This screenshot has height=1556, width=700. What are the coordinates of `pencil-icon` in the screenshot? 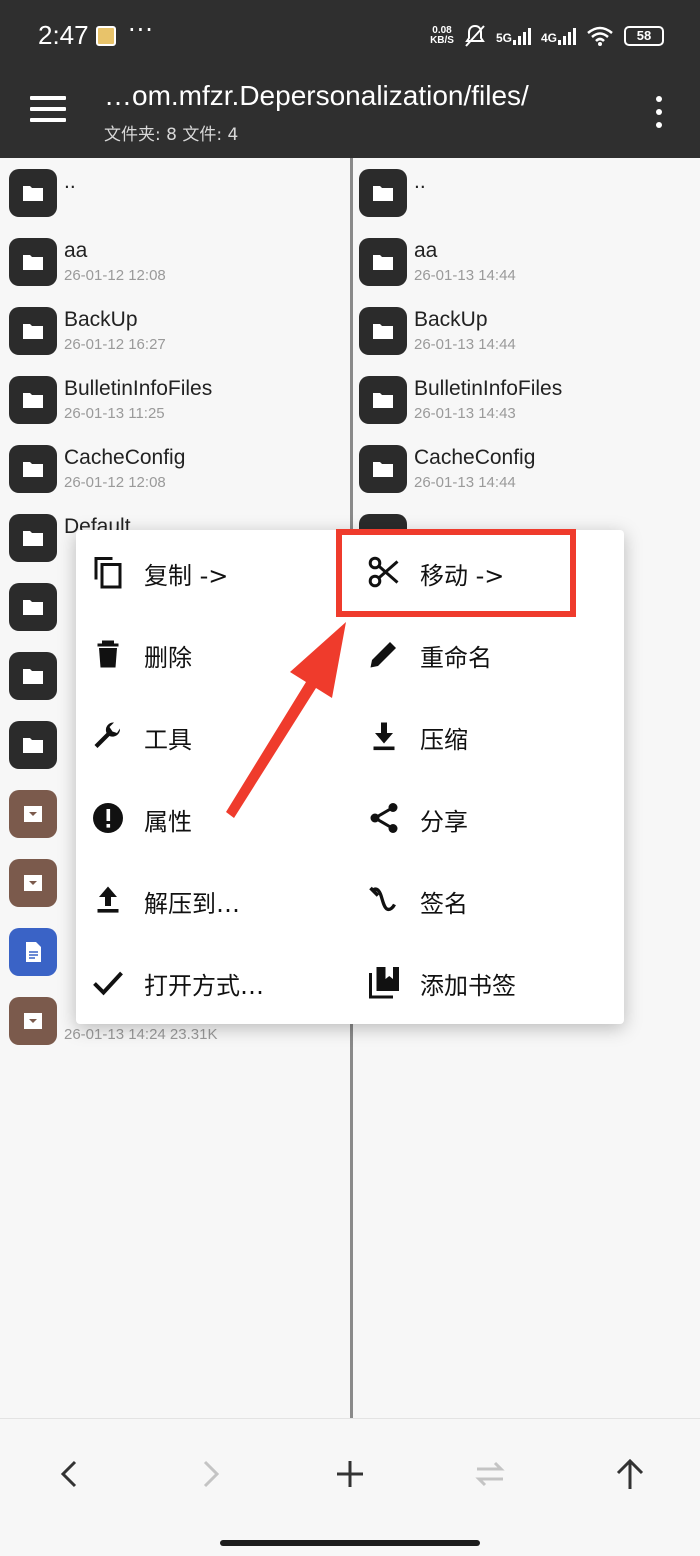 It's located at (383, 655).